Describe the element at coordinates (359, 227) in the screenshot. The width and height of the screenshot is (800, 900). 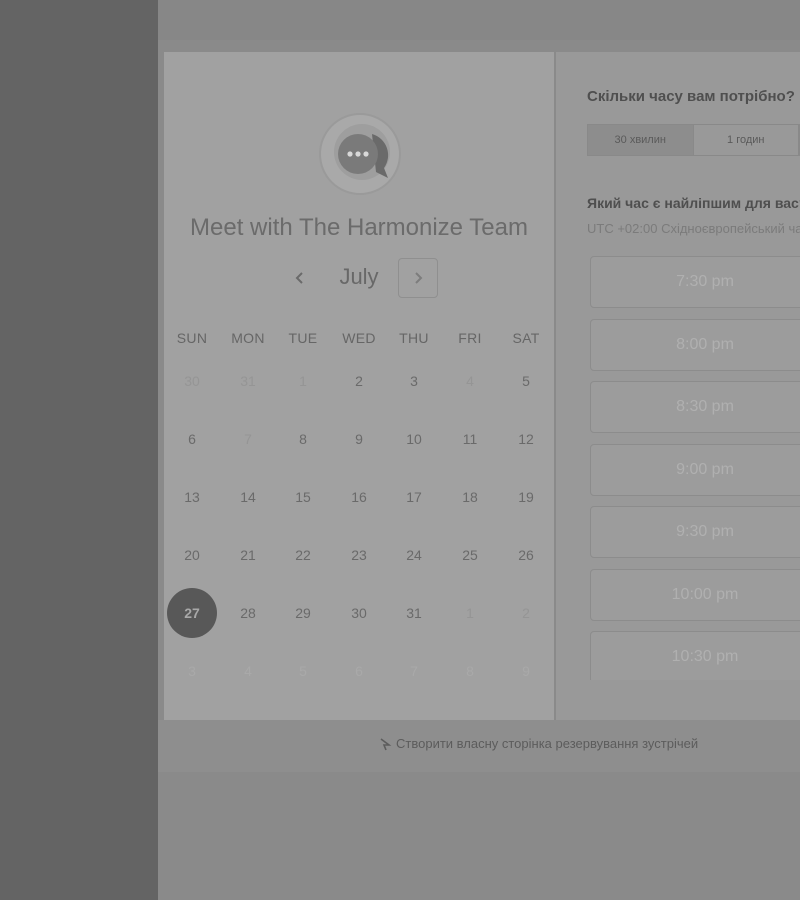
I see `page-title: Meet with The Harmonize Team` at that location.